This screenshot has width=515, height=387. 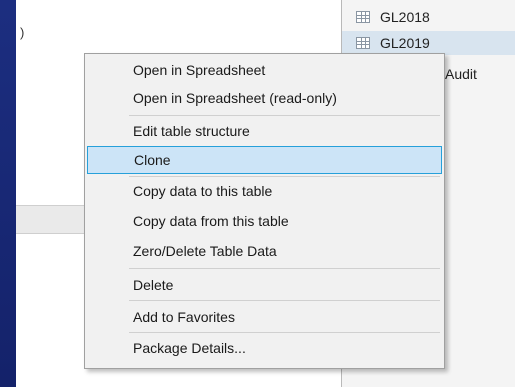 I want to click on menu-item-zero-delete-table-data: Zero/Delete Table Data, so click(x=264, y=251).